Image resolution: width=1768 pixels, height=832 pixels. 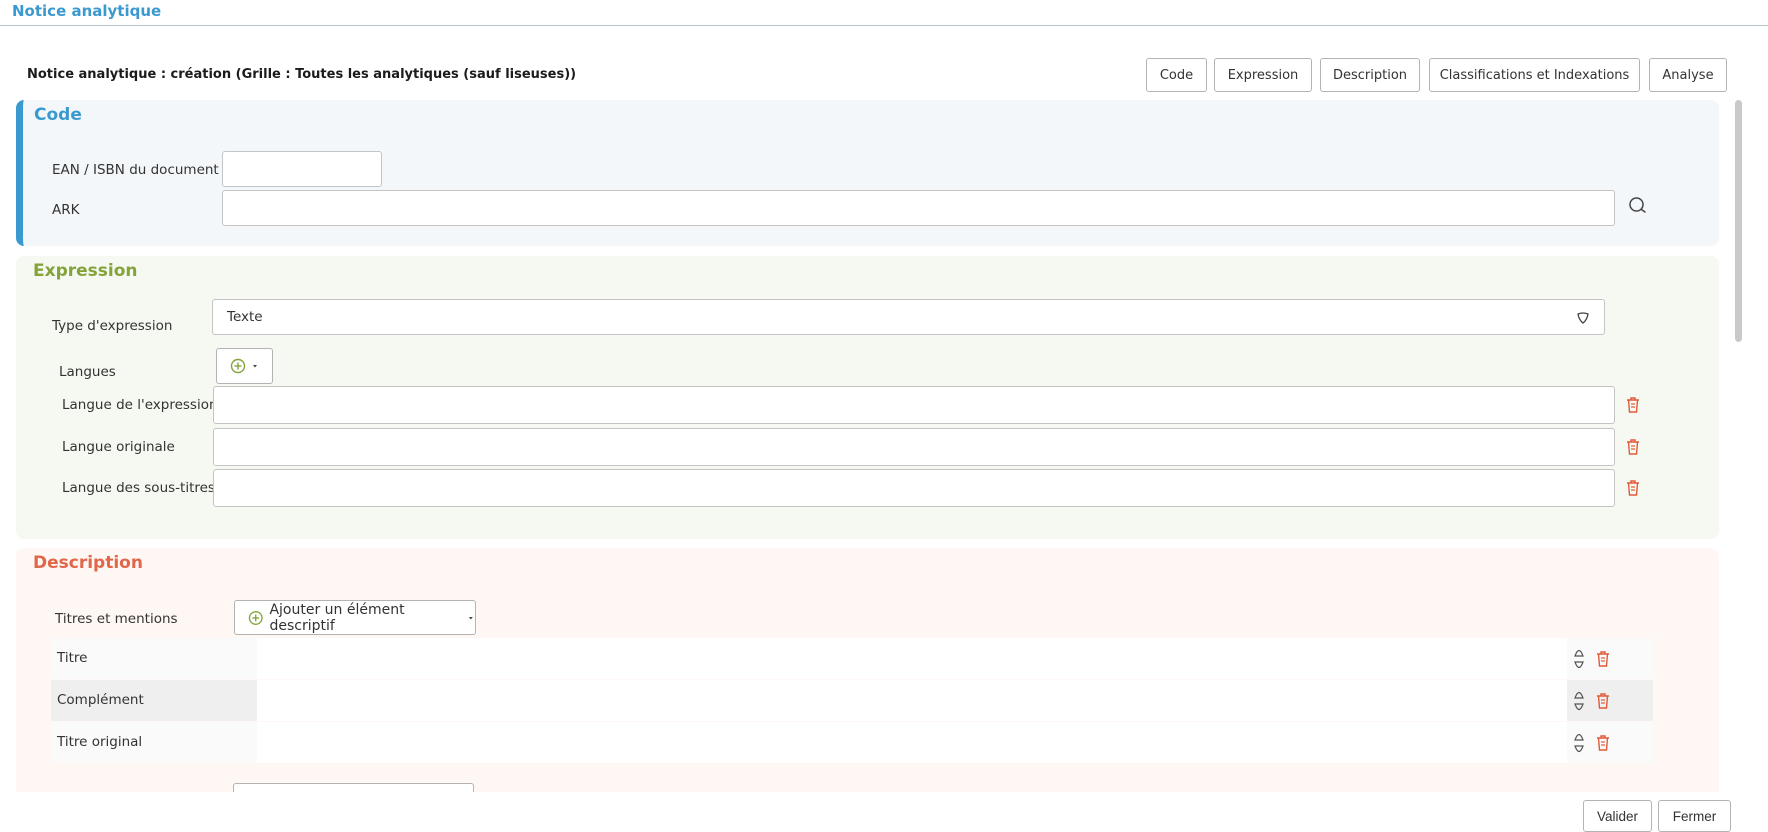 What do you see at coordinates (1263, 75) in the screenshot?
I see `nav-expression-button: Expression` at bounding box center [1263, 75].